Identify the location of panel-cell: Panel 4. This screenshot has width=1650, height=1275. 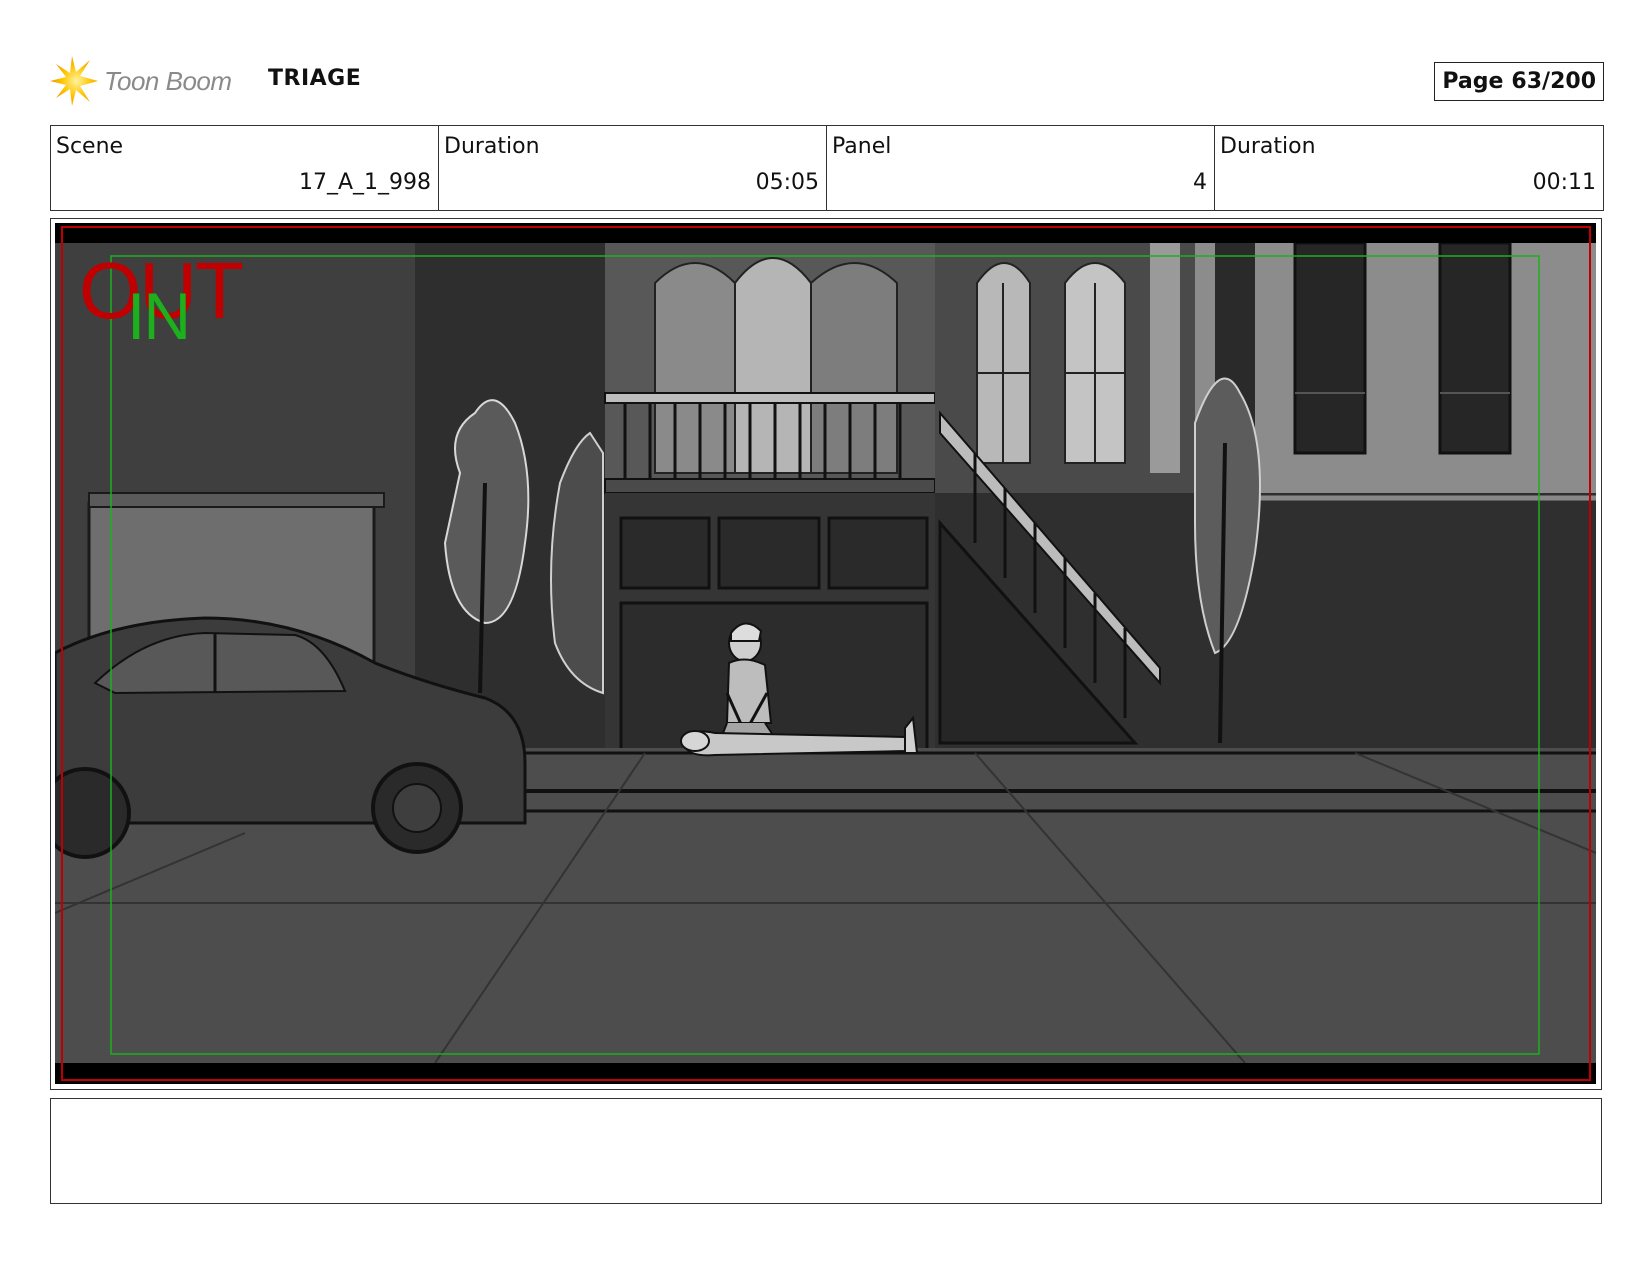
(1021, 168).